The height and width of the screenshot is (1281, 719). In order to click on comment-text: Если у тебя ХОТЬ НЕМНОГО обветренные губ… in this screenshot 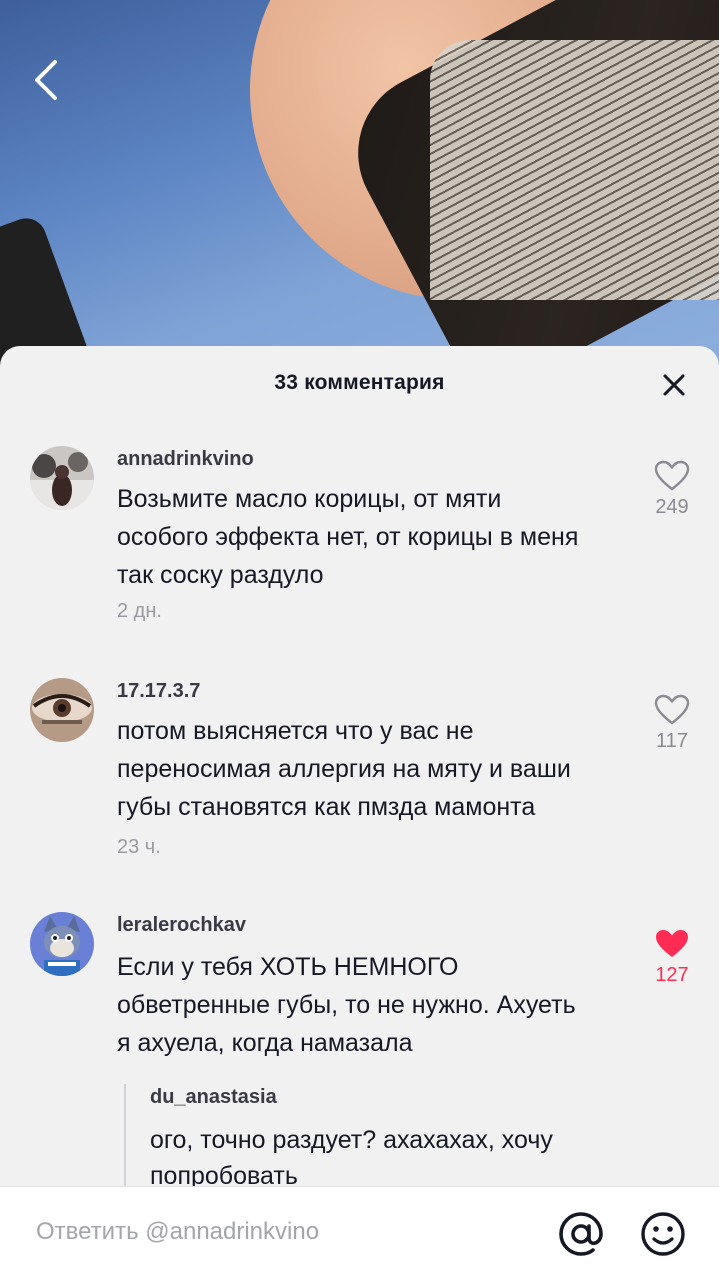, I will do `click(346, 1005)`.